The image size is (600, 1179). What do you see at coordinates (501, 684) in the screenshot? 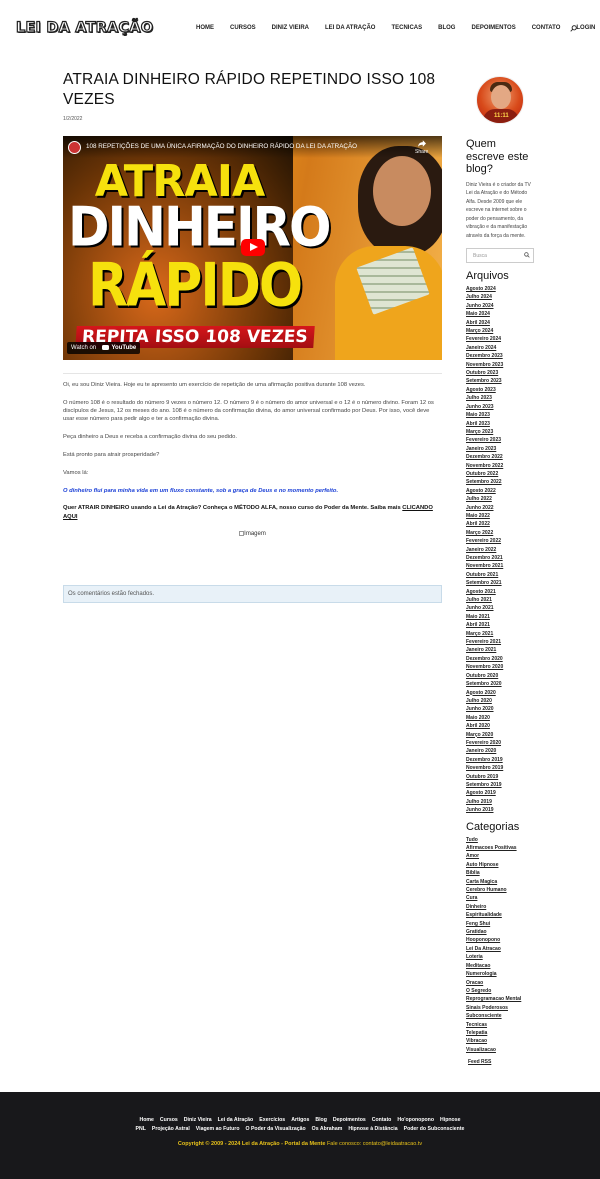
I see `archive-link: Setembro 2020` at bounding box center [501, 684].